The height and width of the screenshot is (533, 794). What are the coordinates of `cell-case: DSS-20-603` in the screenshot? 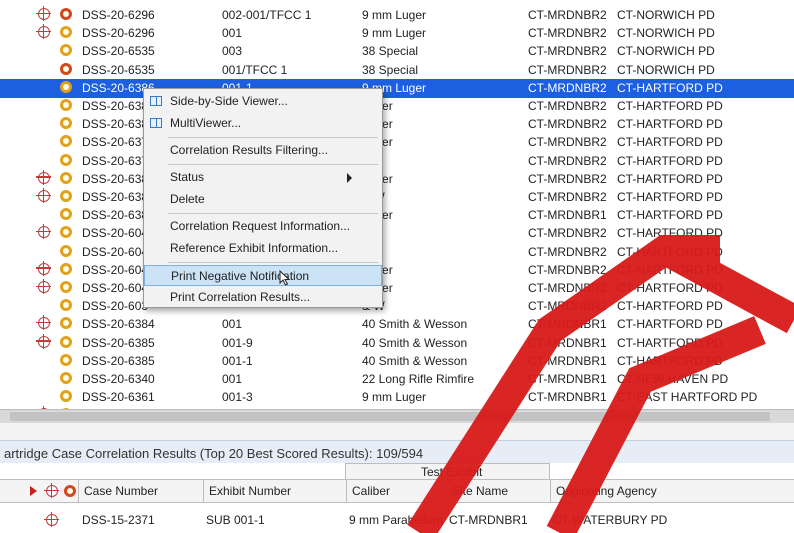 It's located at (115, 306).